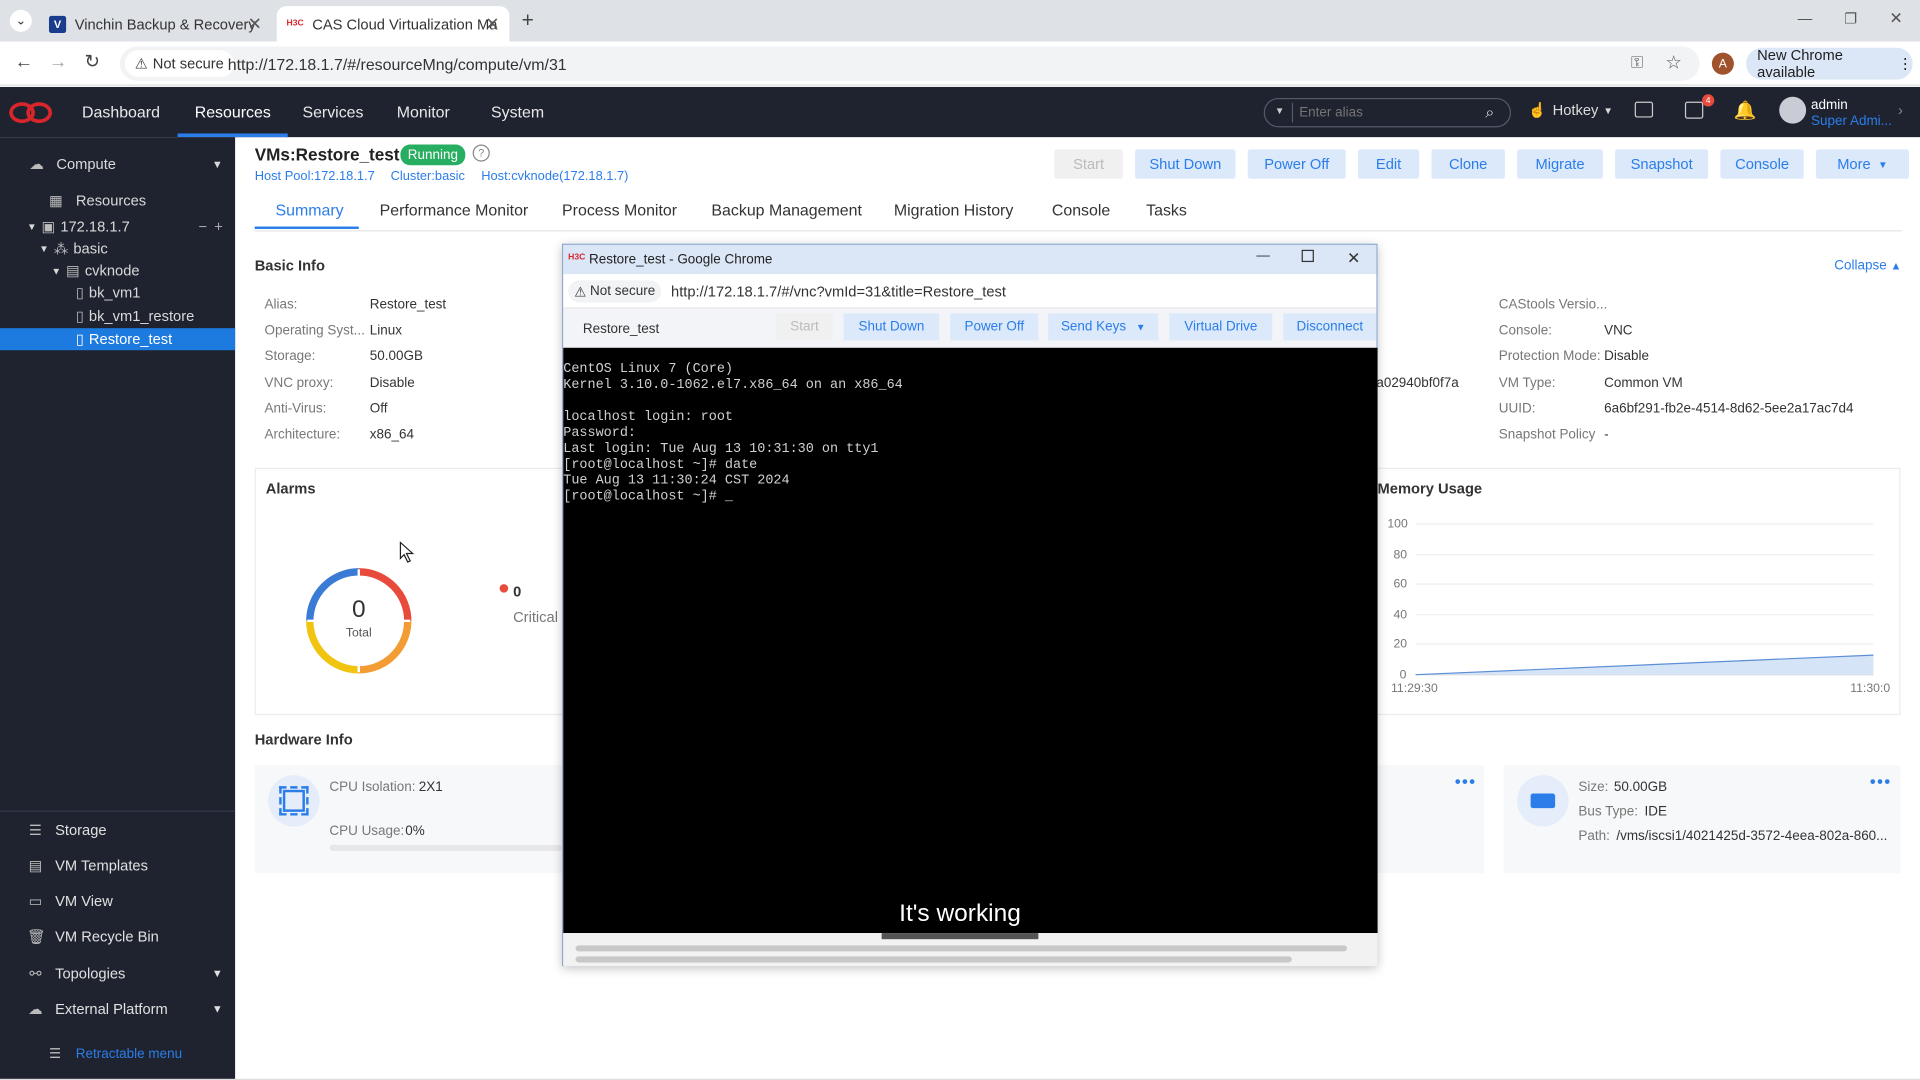  Describe the element at coordinates (202, 226) in the screenshot. I see `collapse-minus-icon: −` at that location.